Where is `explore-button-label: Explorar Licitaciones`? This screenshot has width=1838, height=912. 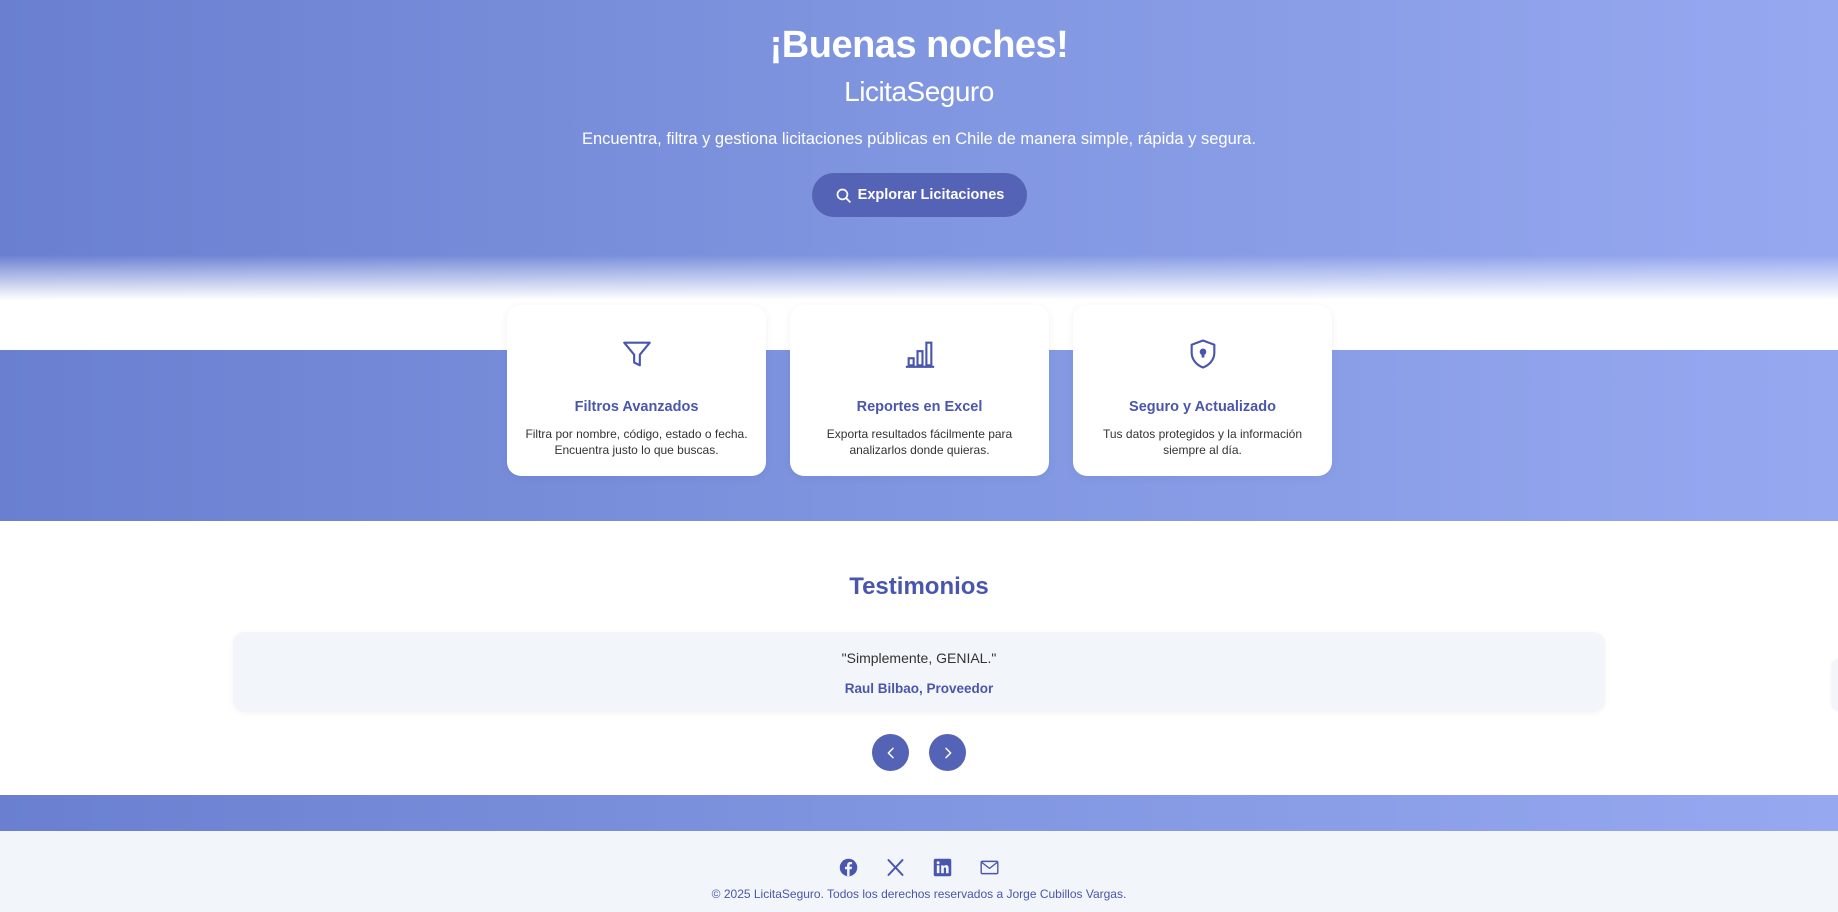 explore-button-label: Explorar Licitaciones is located at coordinates (931, 195).